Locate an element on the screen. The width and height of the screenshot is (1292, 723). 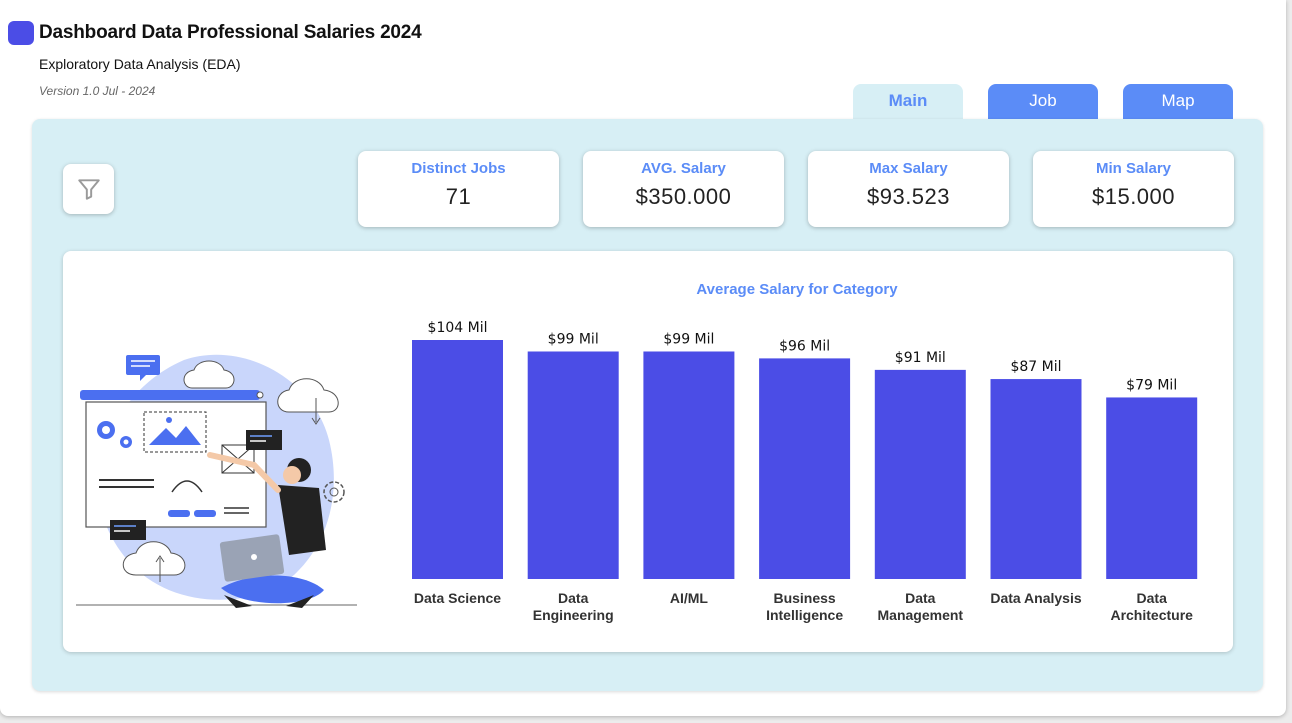
tab-map: Map is located at coordinates (1178, 102).